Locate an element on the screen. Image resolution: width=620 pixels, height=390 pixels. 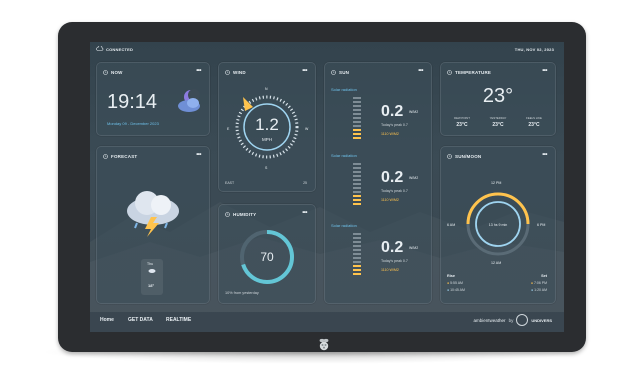
daylight-duration: 13 hs 9 min is located at coordinates (498, 225).